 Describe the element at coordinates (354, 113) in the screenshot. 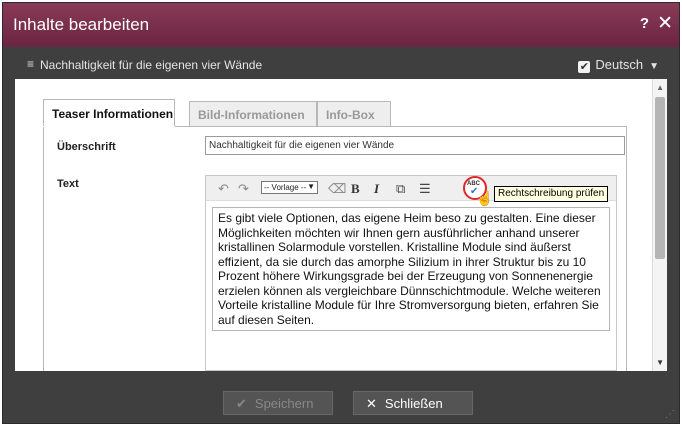

I see `tab-info-box: Info-Box` at that location.